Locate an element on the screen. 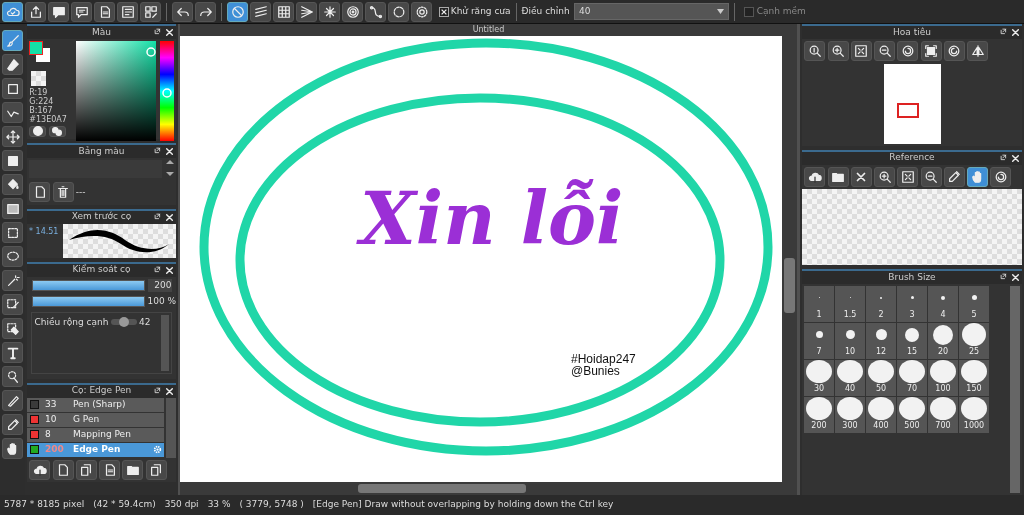 This screenshot has width=1024, height=515. brush-size-option: 400 is located at coordinates (881, 415).